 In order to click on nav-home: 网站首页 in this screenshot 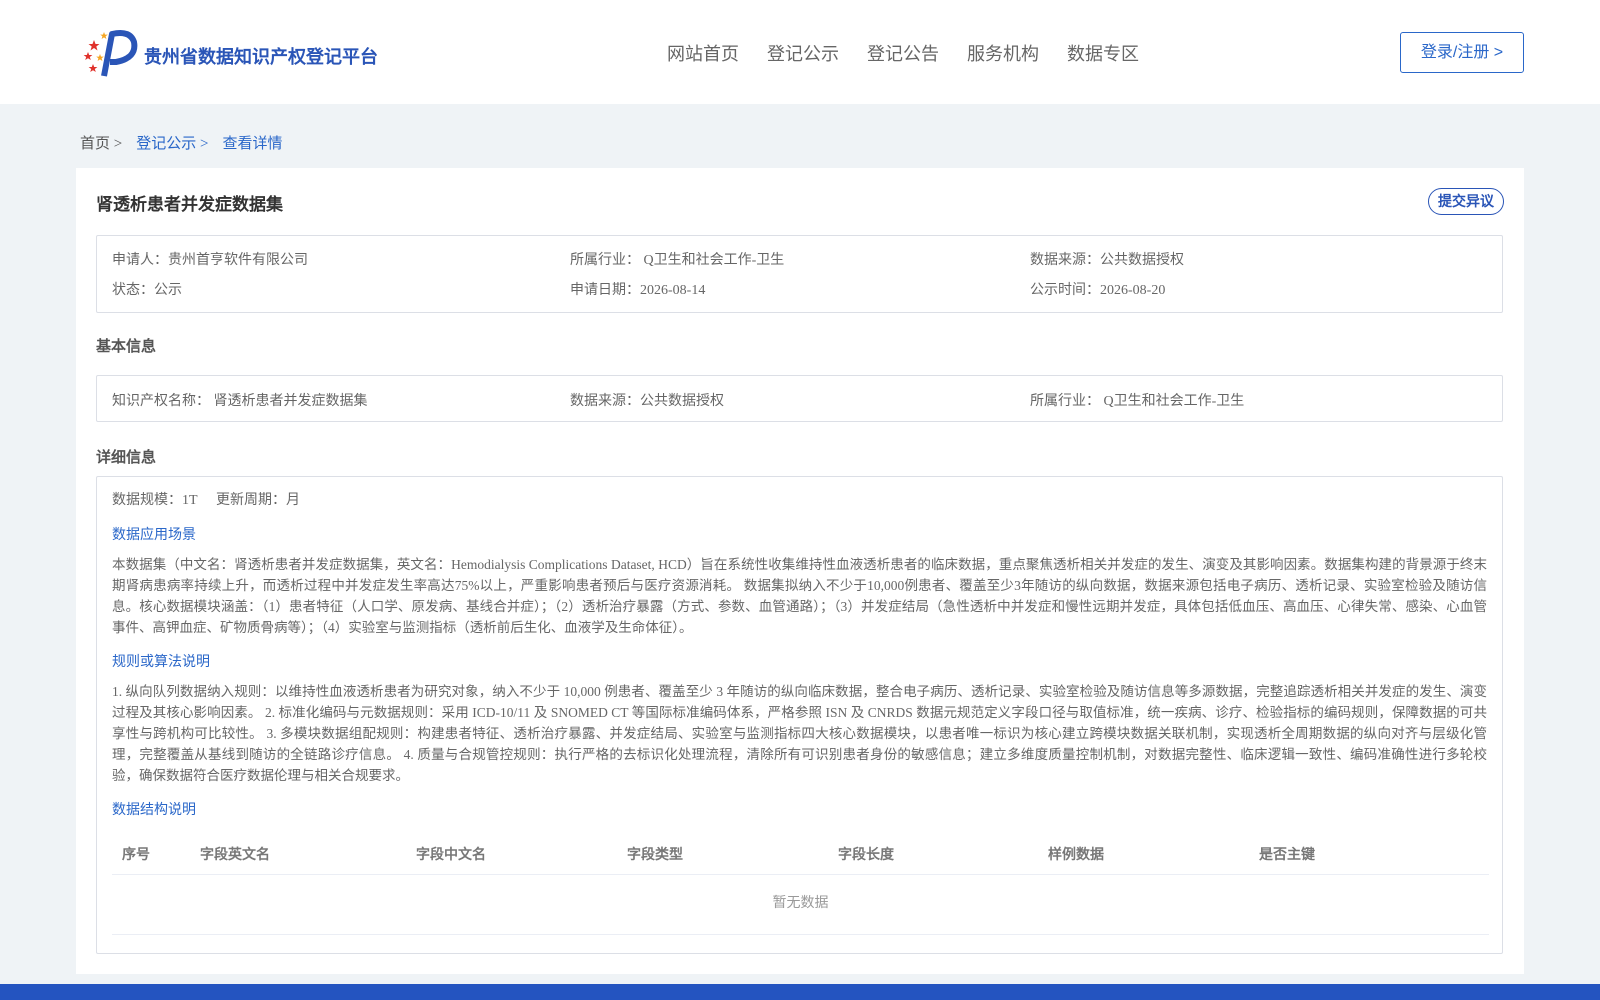, I will do `click(703, 53)`.